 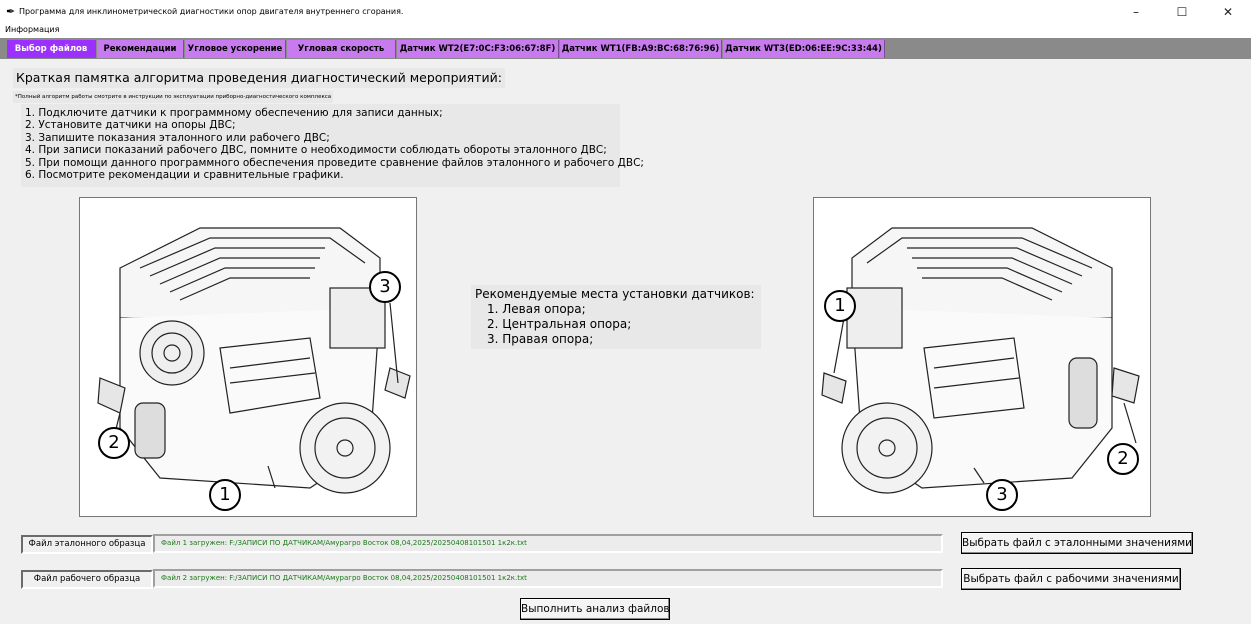 What do you see at coordinates (1077, 543) in the screenshot?
I see `select-reference-file-button: Выбрать файл с эталонными значениями` at bounding box center [1077, 543].